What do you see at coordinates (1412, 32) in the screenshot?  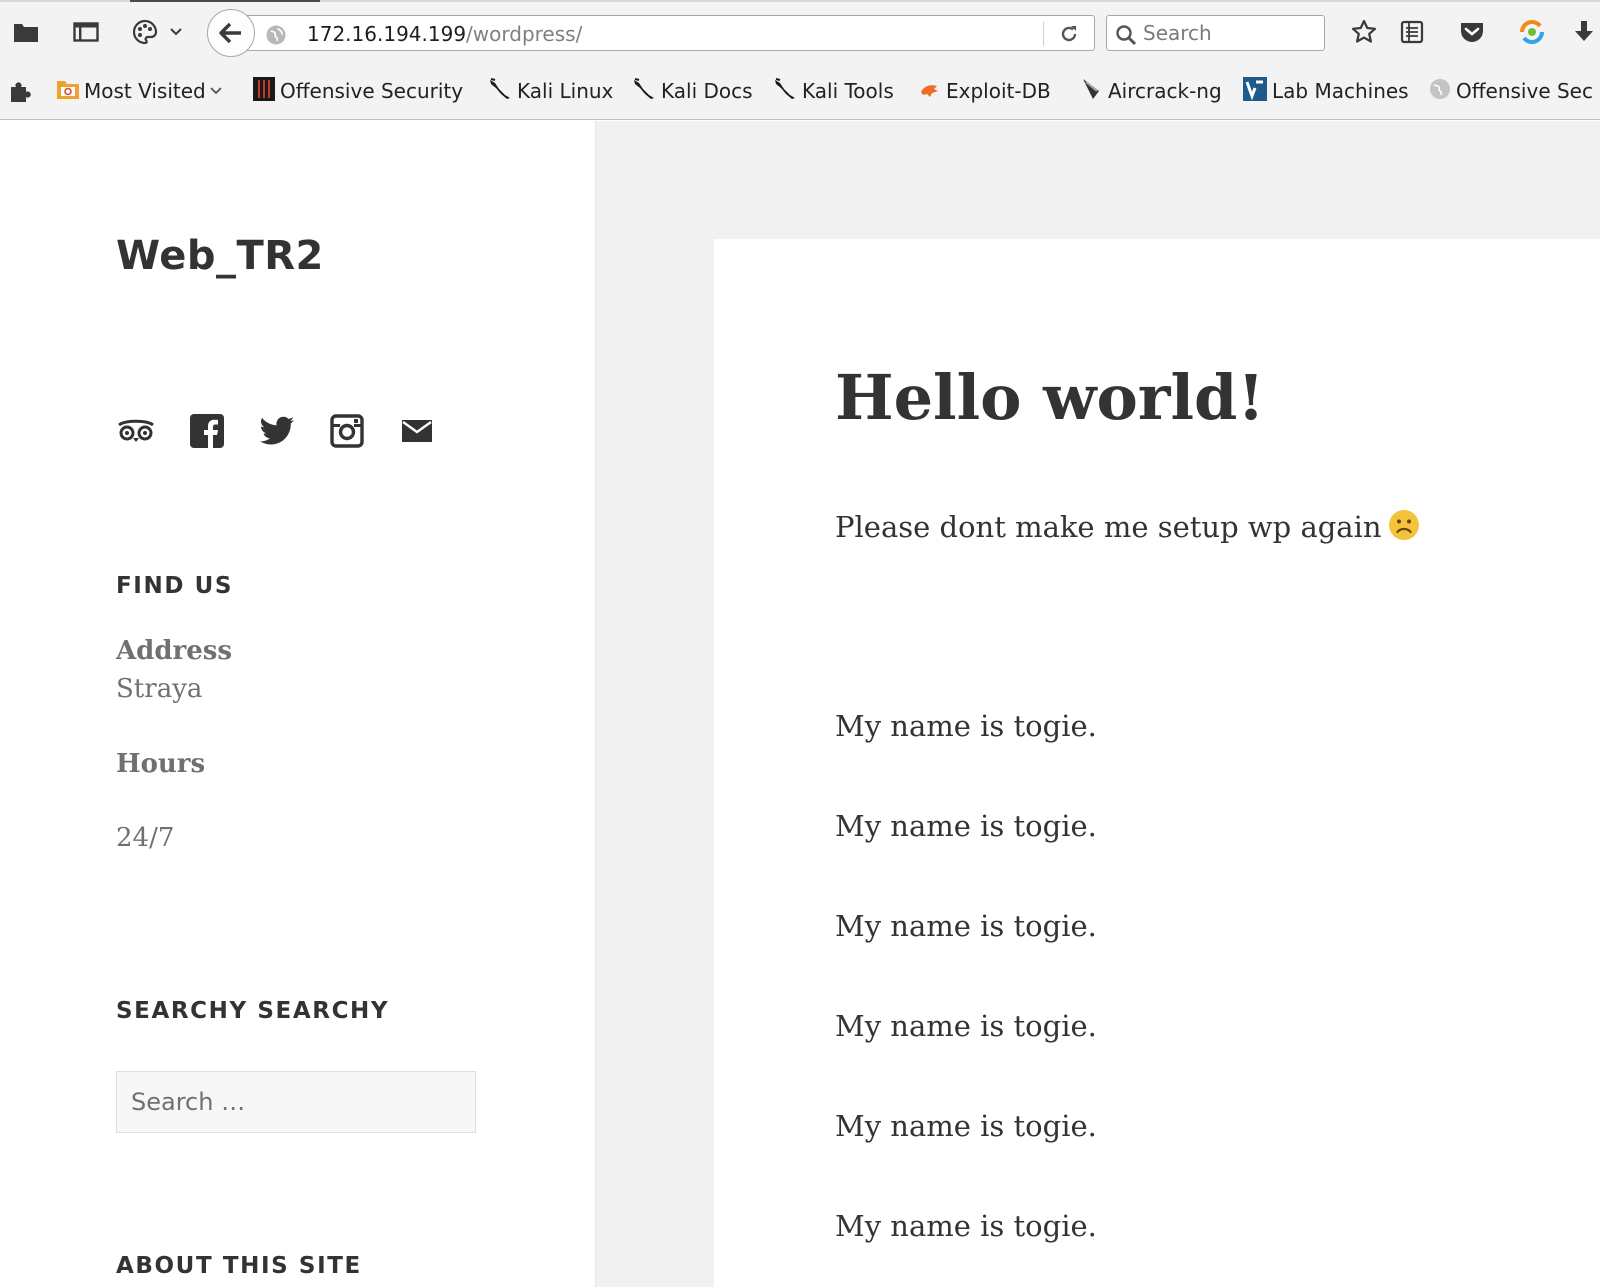 I see `reading-list-icon` at bounding box center [1412, 32].